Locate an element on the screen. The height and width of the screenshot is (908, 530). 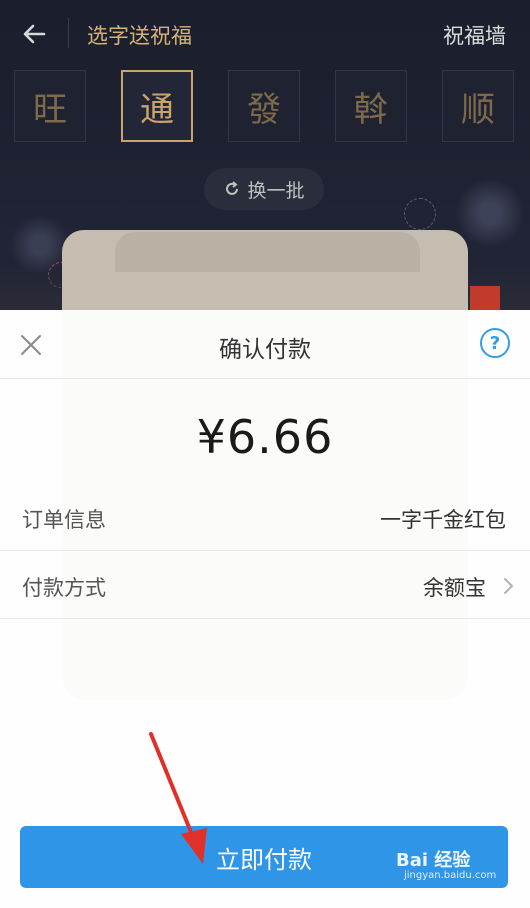
payment-method-label: 付款方式 is located at coordinates (64, 588).